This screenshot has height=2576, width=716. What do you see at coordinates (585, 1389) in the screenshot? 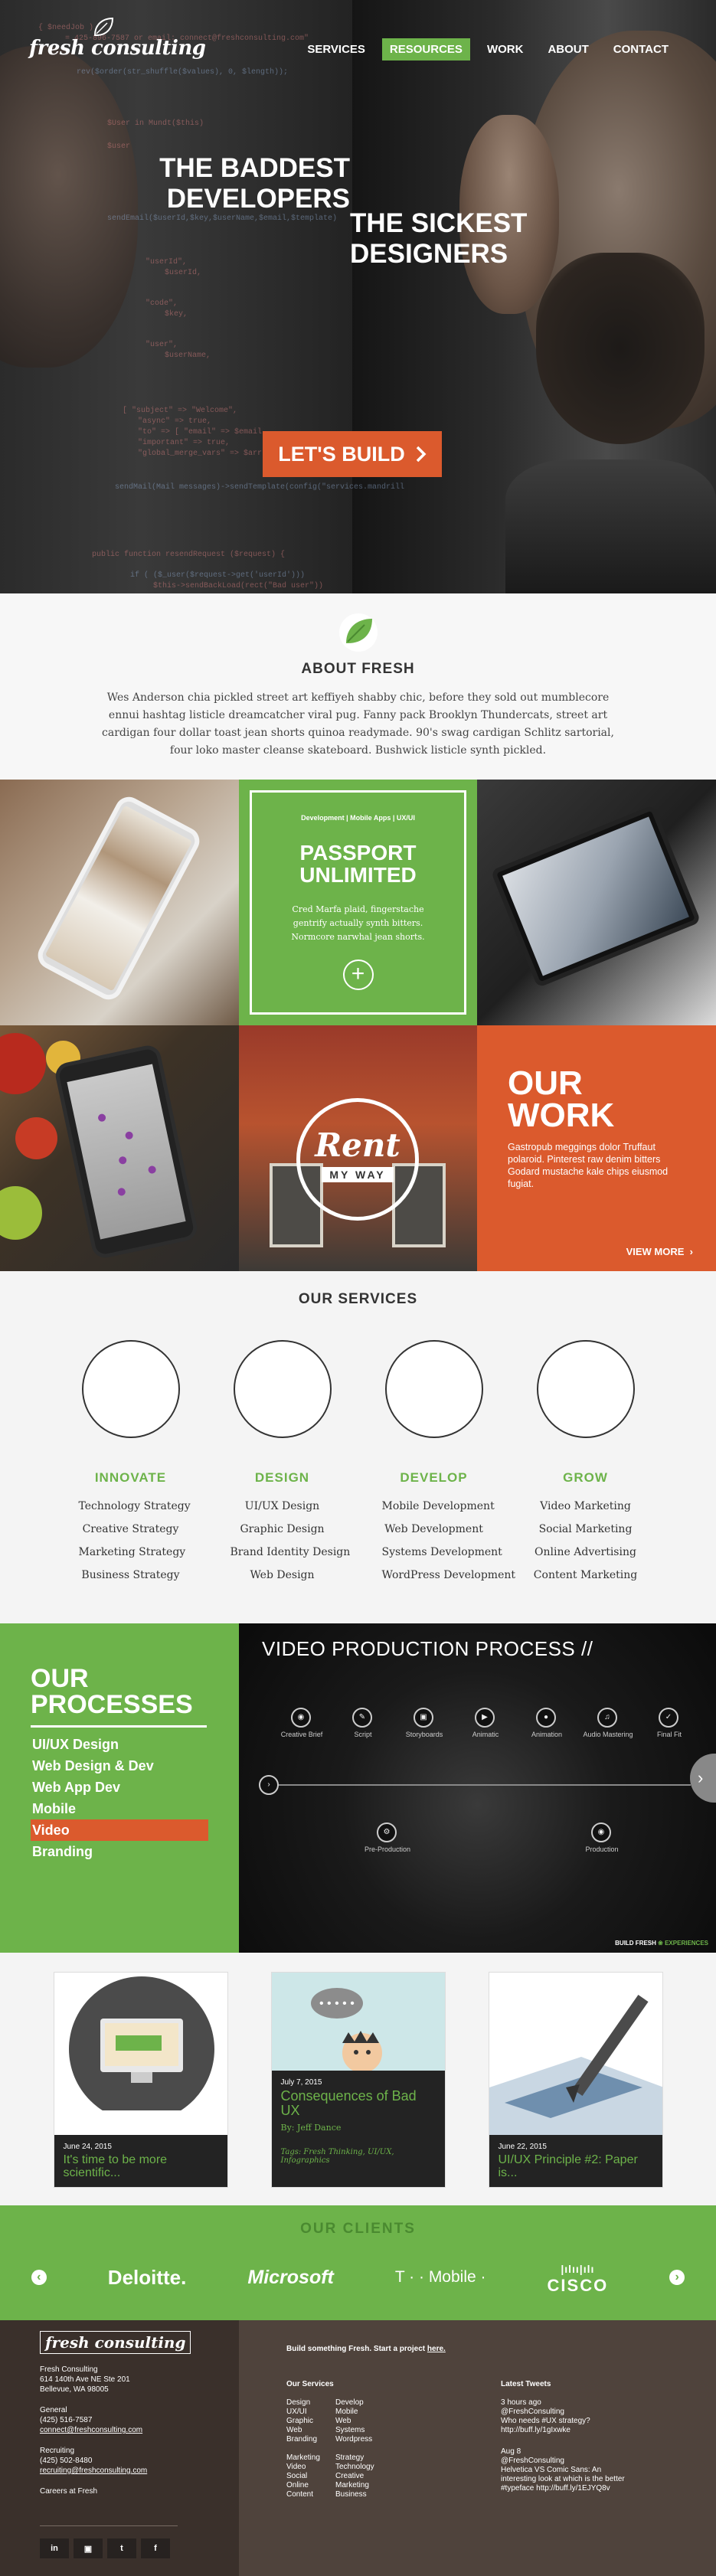
I see `service-grow-icon` at bounding box center [585, 1389].